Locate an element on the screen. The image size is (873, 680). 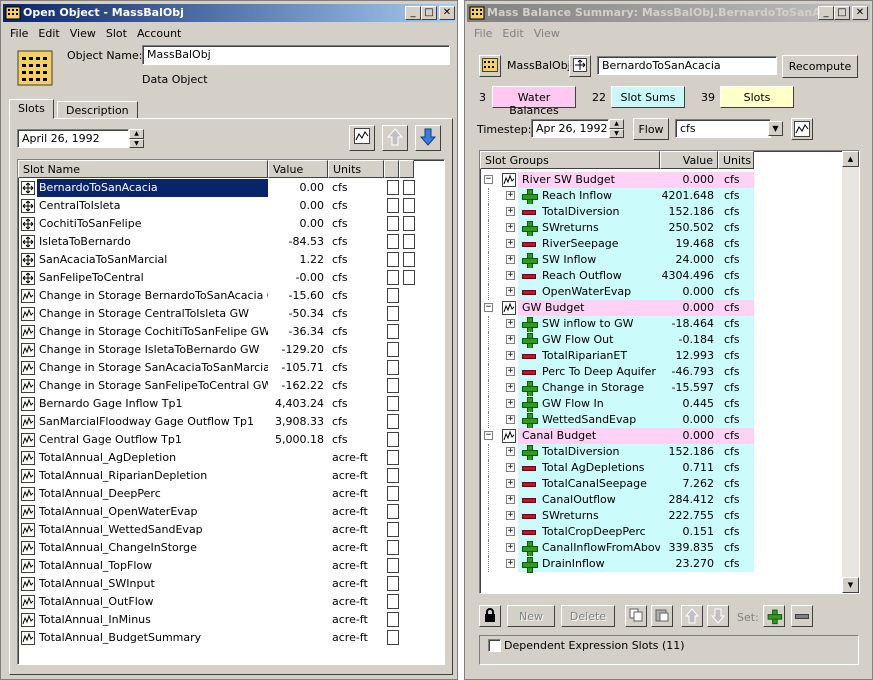
table-row: TotalAnnual_InMinus acre-ft is located at coordinates (231, 620).